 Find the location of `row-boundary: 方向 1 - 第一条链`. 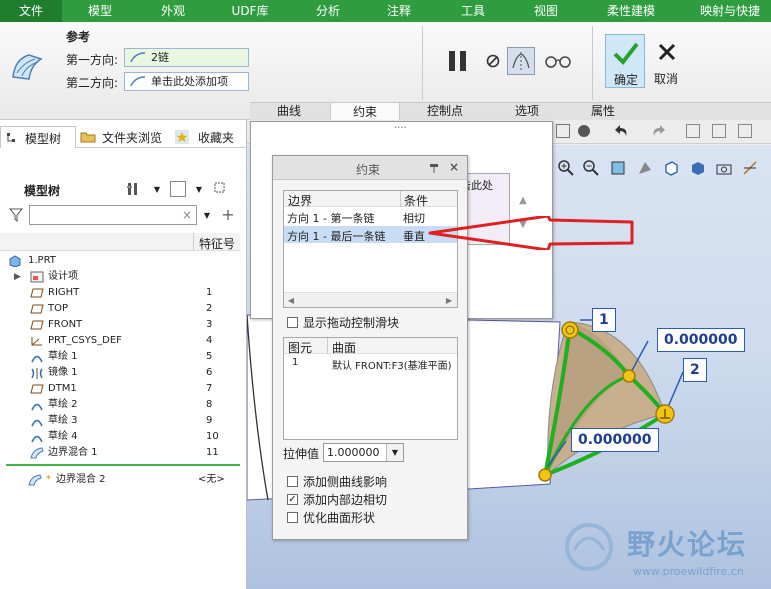

row-boundary: 方向 1 - 第一条链 is located at coordinates (331, 218).